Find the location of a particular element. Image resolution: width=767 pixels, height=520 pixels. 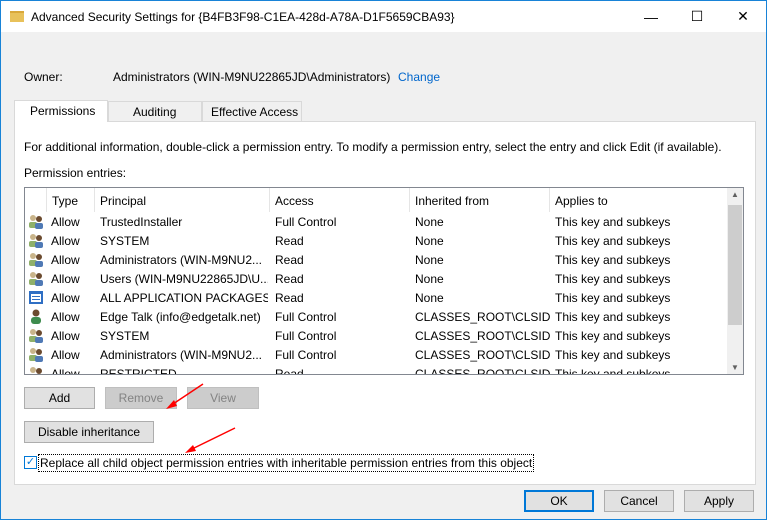

ok-button: OK is located at coordinates (559, 501).